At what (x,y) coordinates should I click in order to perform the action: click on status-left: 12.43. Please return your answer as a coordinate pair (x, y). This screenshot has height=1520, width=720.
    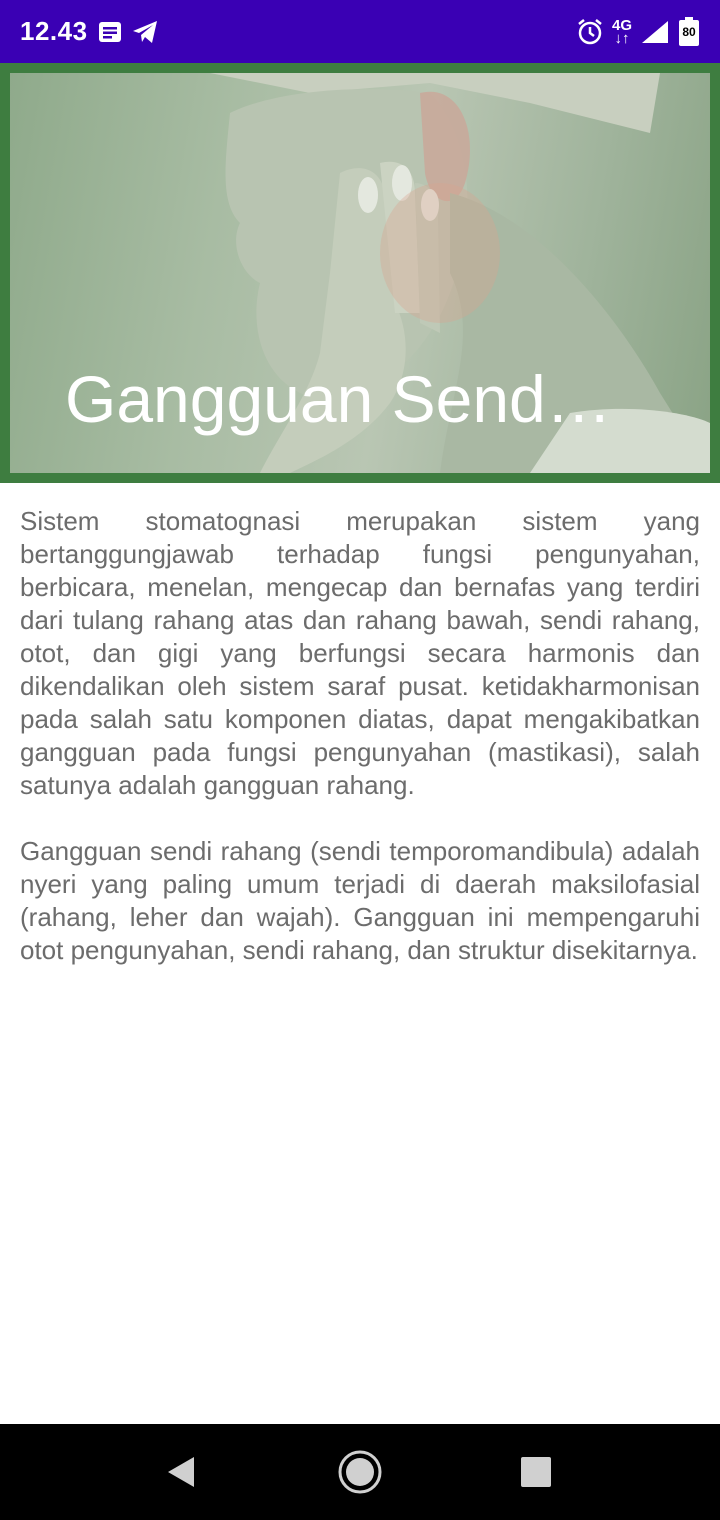
    Looking at the image, I should click on (89, 31).